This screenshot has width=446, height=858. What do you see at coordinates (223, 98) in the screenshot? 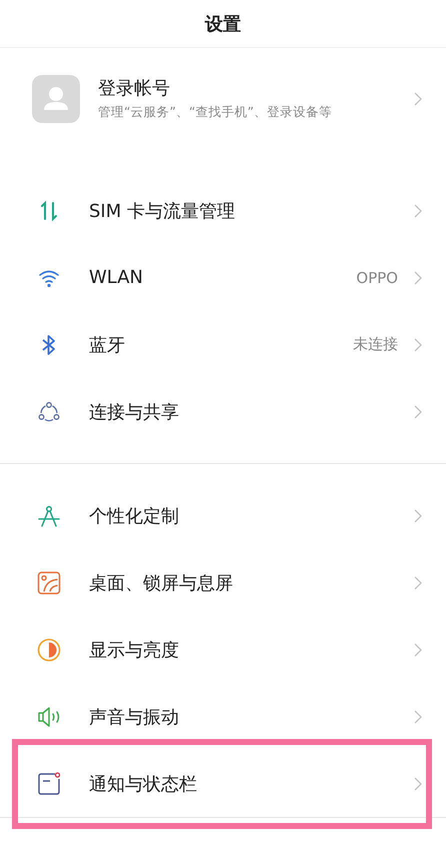
I see `account-row: 登录帐号 管理“云服务”、“查找手机”、登录设备等` at bounding box center [223, 98].